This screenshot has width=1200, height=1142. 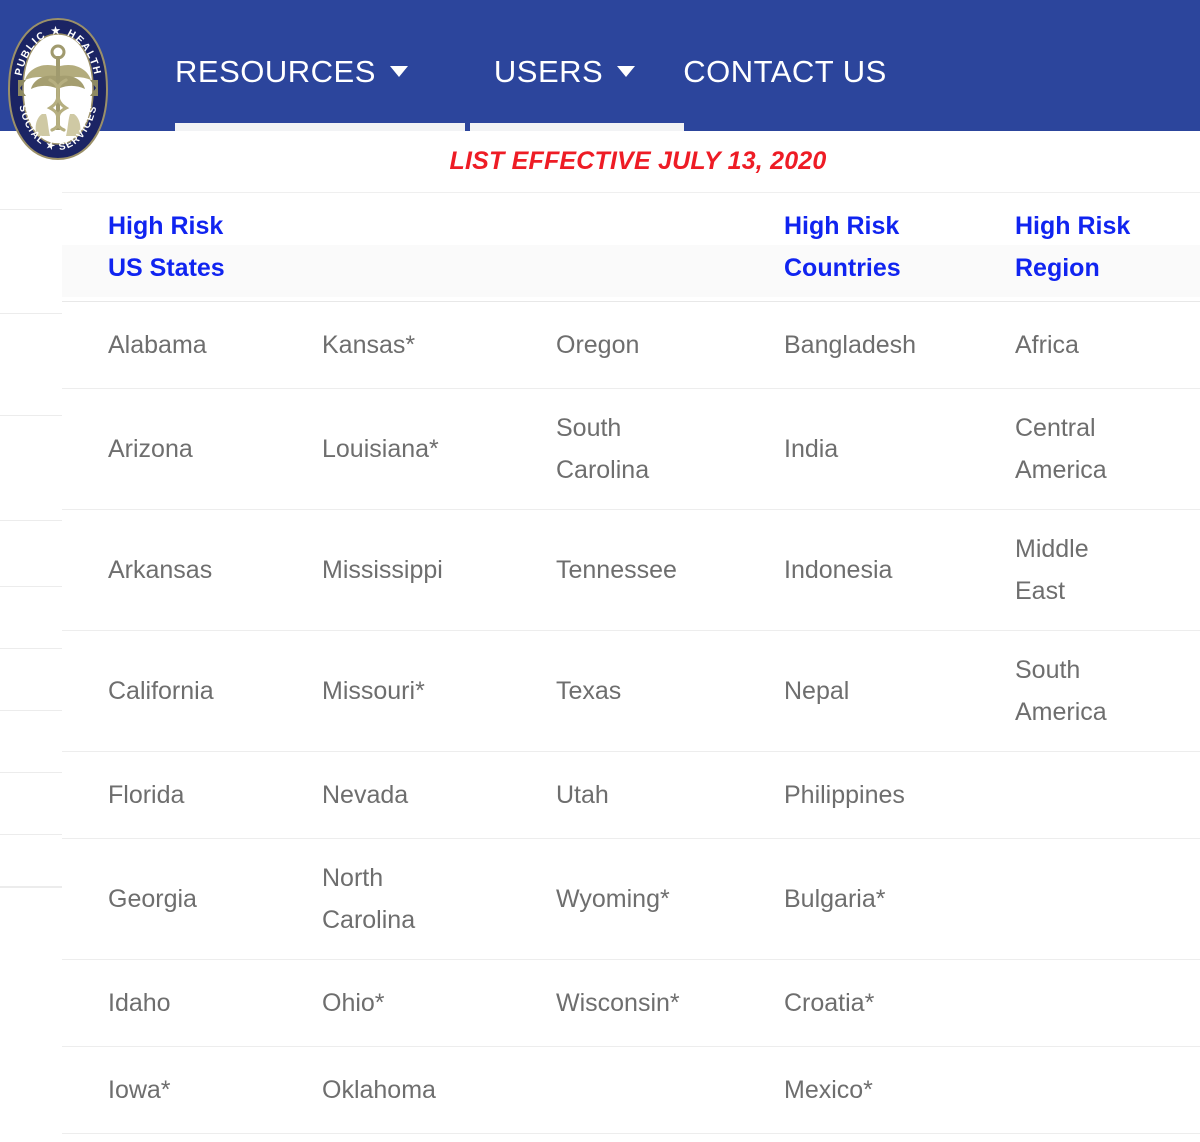 What do you see at coordinates (863, 1090) in the screenshot?
I see `table-cell: Mexico*` at bounding box center [863, 1090].